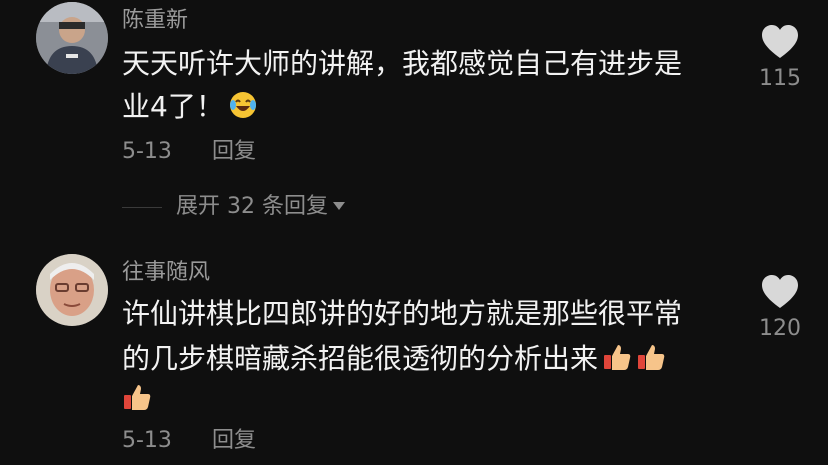  I want to click on comment-username: 陈重新, so click(155, 21).